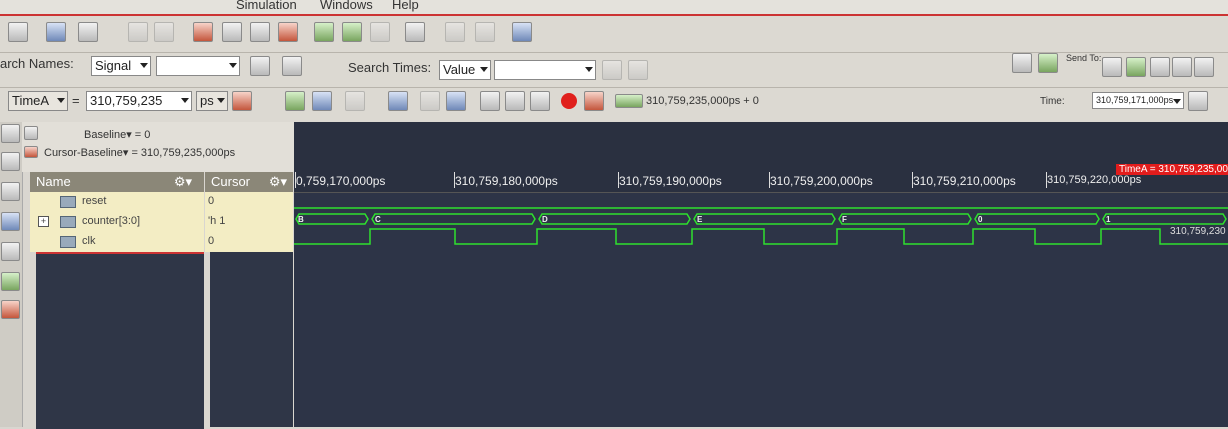 The height and width of the screenshot is (429, 1228). Describe the element at coordinates (614, 34) in the screenshot. I see `main-toolbar` at that location.